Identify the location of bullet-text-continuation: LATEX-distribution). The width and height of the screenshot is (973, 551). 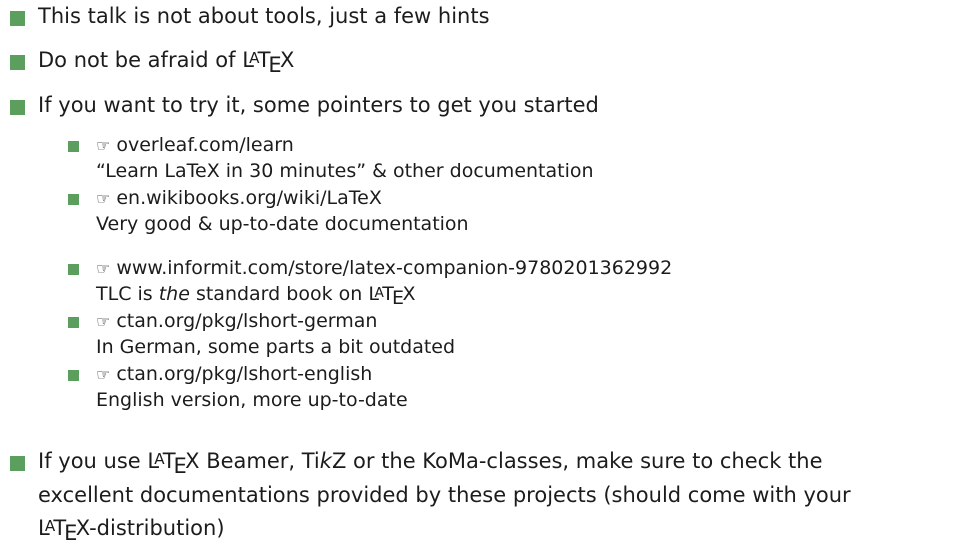
(131, 530).